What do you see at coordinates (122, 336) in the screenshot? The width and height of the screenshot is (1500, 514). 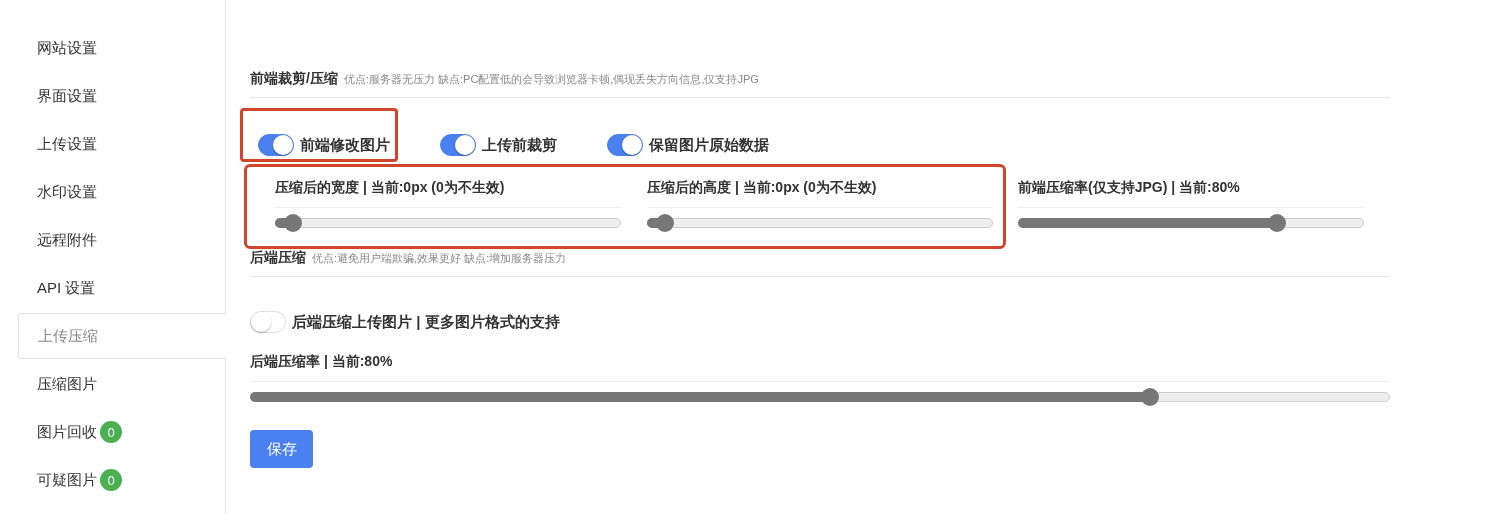 I see `sidebar-item: 上传压缩` at bounding box center [122, 336].